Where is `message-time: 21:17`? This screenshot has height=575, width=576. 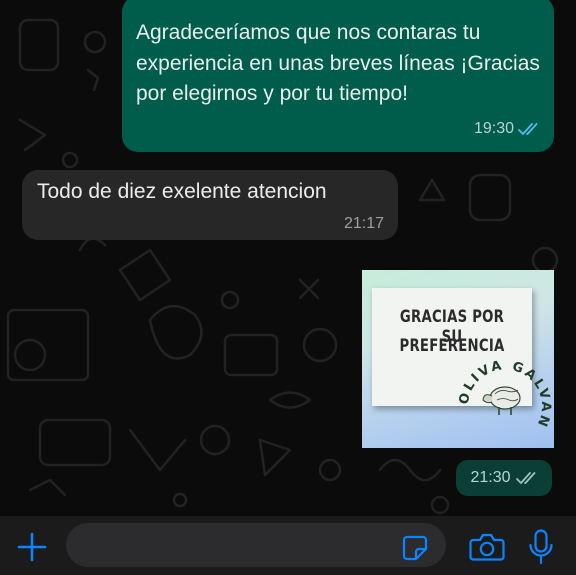
message-time: 21:17 is located at coordinates (363, 223).